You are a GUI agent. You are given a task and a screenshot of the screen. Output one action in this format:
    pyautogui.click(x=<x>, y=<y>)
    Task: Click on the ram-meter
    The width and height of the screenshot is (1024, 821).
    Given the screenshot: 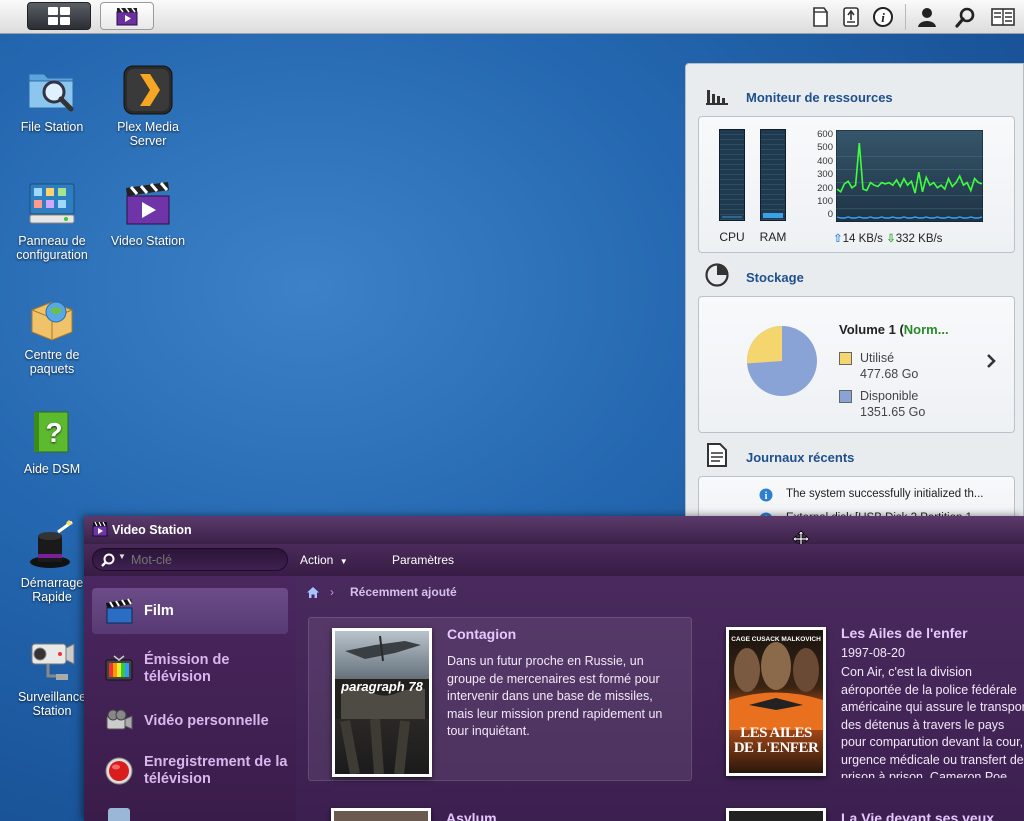 What is the action you would take?
    pyautogui.click(x=773, y=175)
    